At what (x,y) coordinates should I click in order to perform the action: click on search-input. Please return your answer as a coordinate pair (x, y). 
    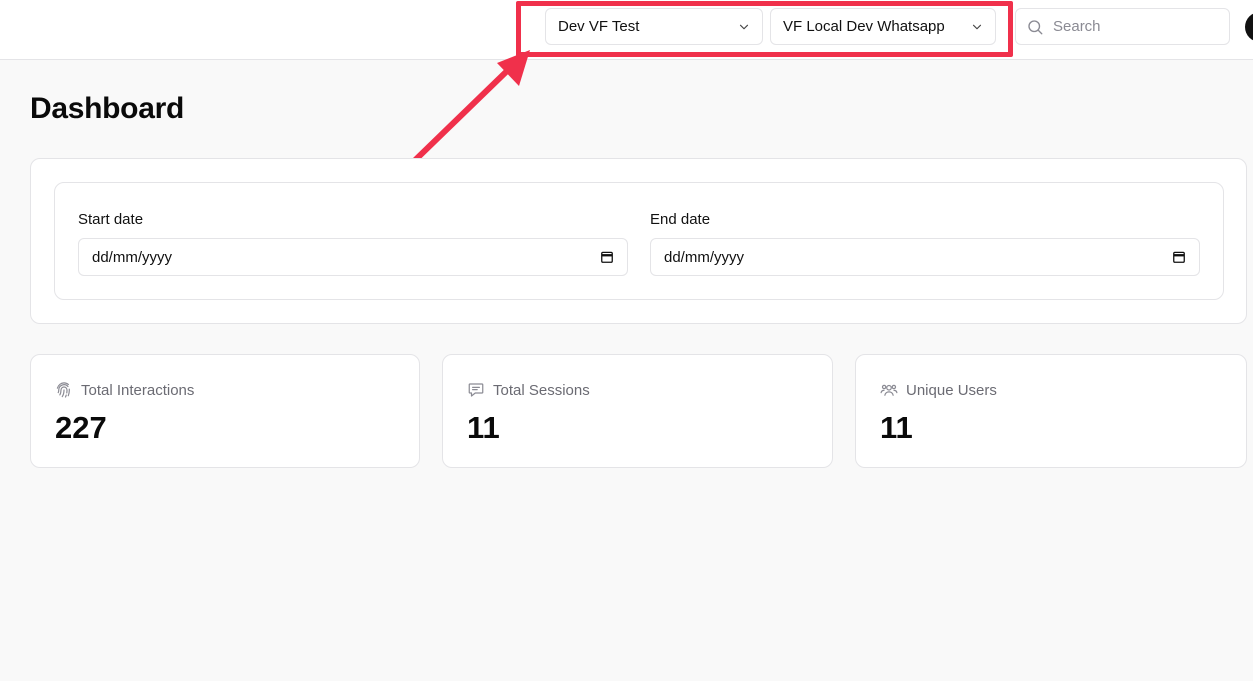
    Looking at the image, I should click on (1133, 26).